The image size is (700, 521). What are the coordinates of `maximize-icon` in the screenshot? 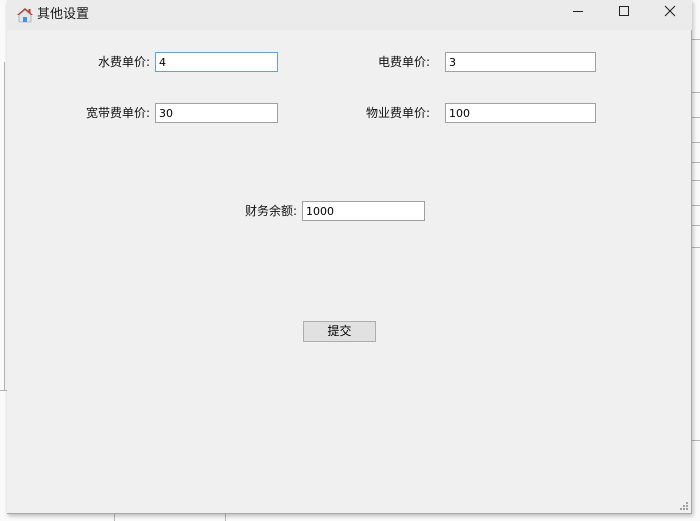 It's located at (624, 11).